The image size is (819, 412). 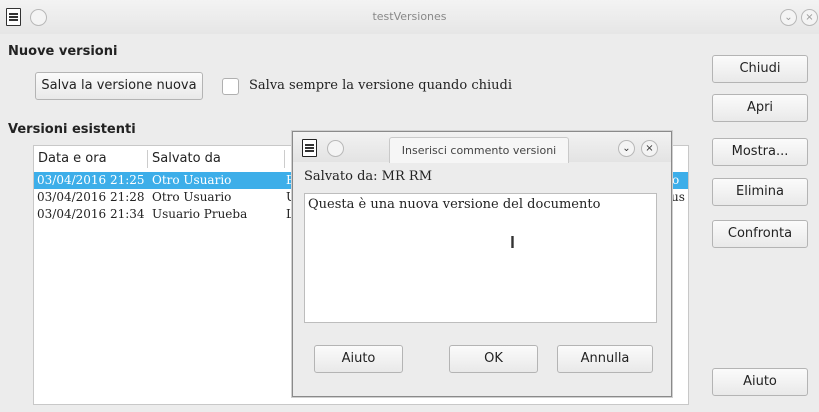 I want to click on cell-author: Usuario Prueba, so click(x=200, y=214).